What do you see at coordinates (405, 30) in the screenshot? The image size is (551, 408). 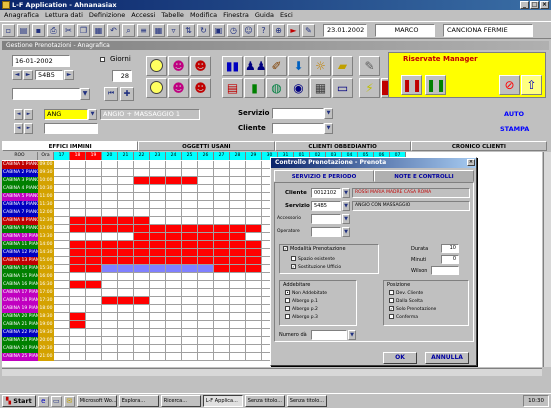 I see `toolbar-operator-field: MARCO` at bounding box center [405, 30].